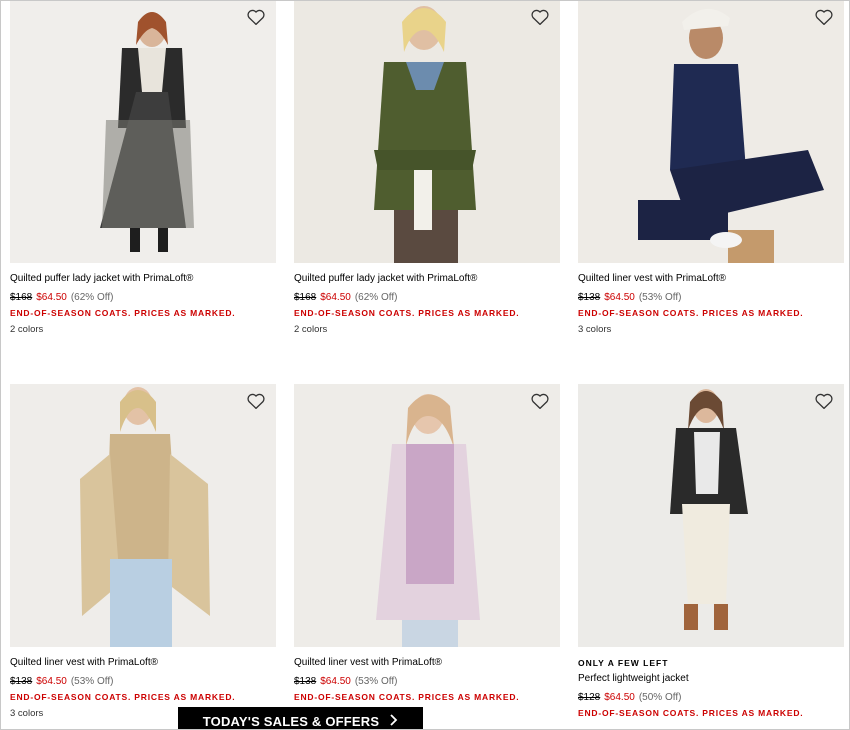  I want to click on todays-sales-offers-button: TODAY'S SALES & OFFERS, so click(300, 718).